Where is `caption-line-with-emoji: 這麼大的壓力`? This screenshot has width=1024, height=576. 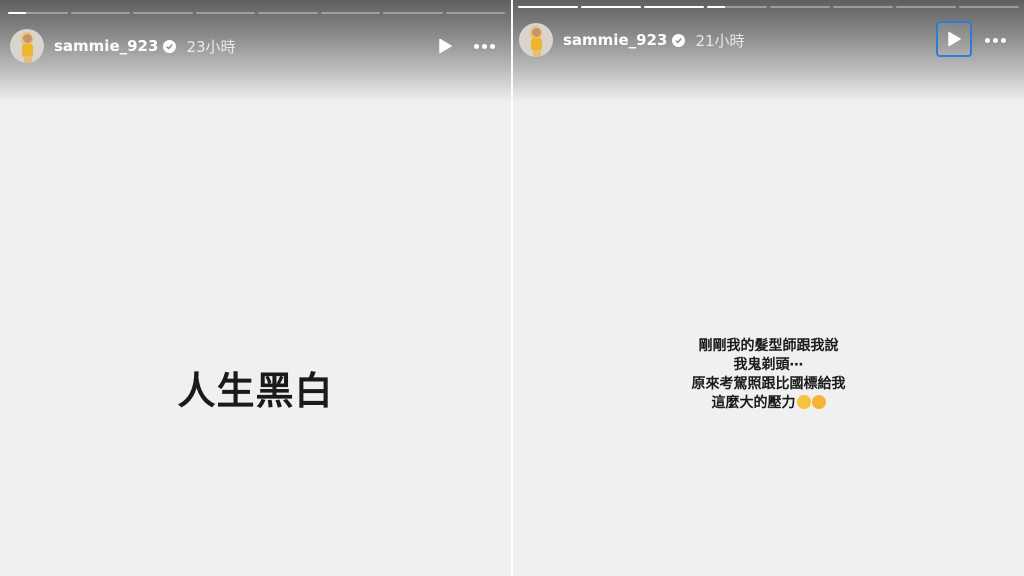
caption-line-with-emoji: 這麼大的壓力 is located at coordinates (768, 403).